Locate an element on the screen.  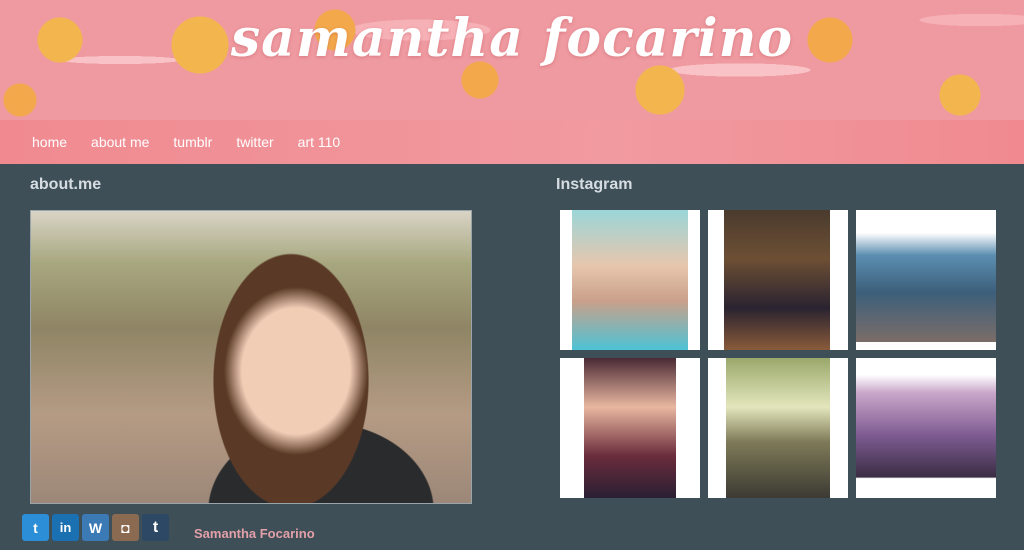
nav-home: home is located at coordinates (49, 142).